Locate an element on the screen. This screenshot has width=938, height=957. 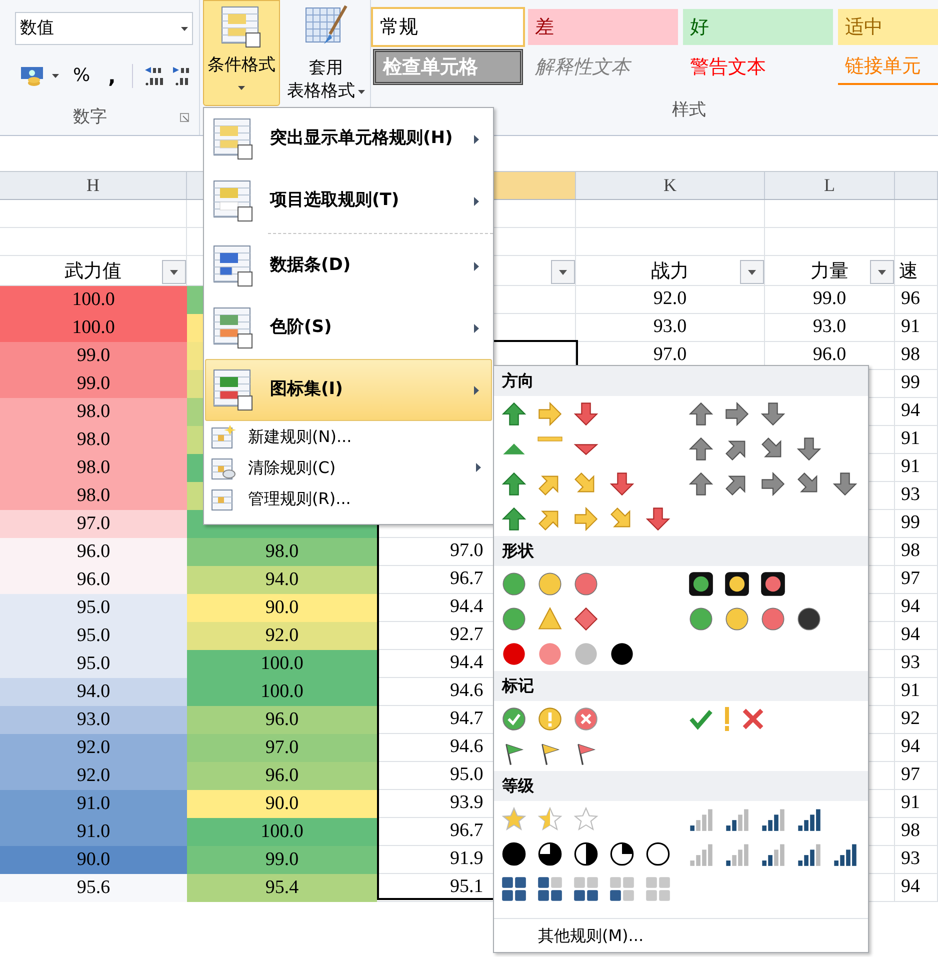
right-arrow-icon is located at coordinates (550, 413).